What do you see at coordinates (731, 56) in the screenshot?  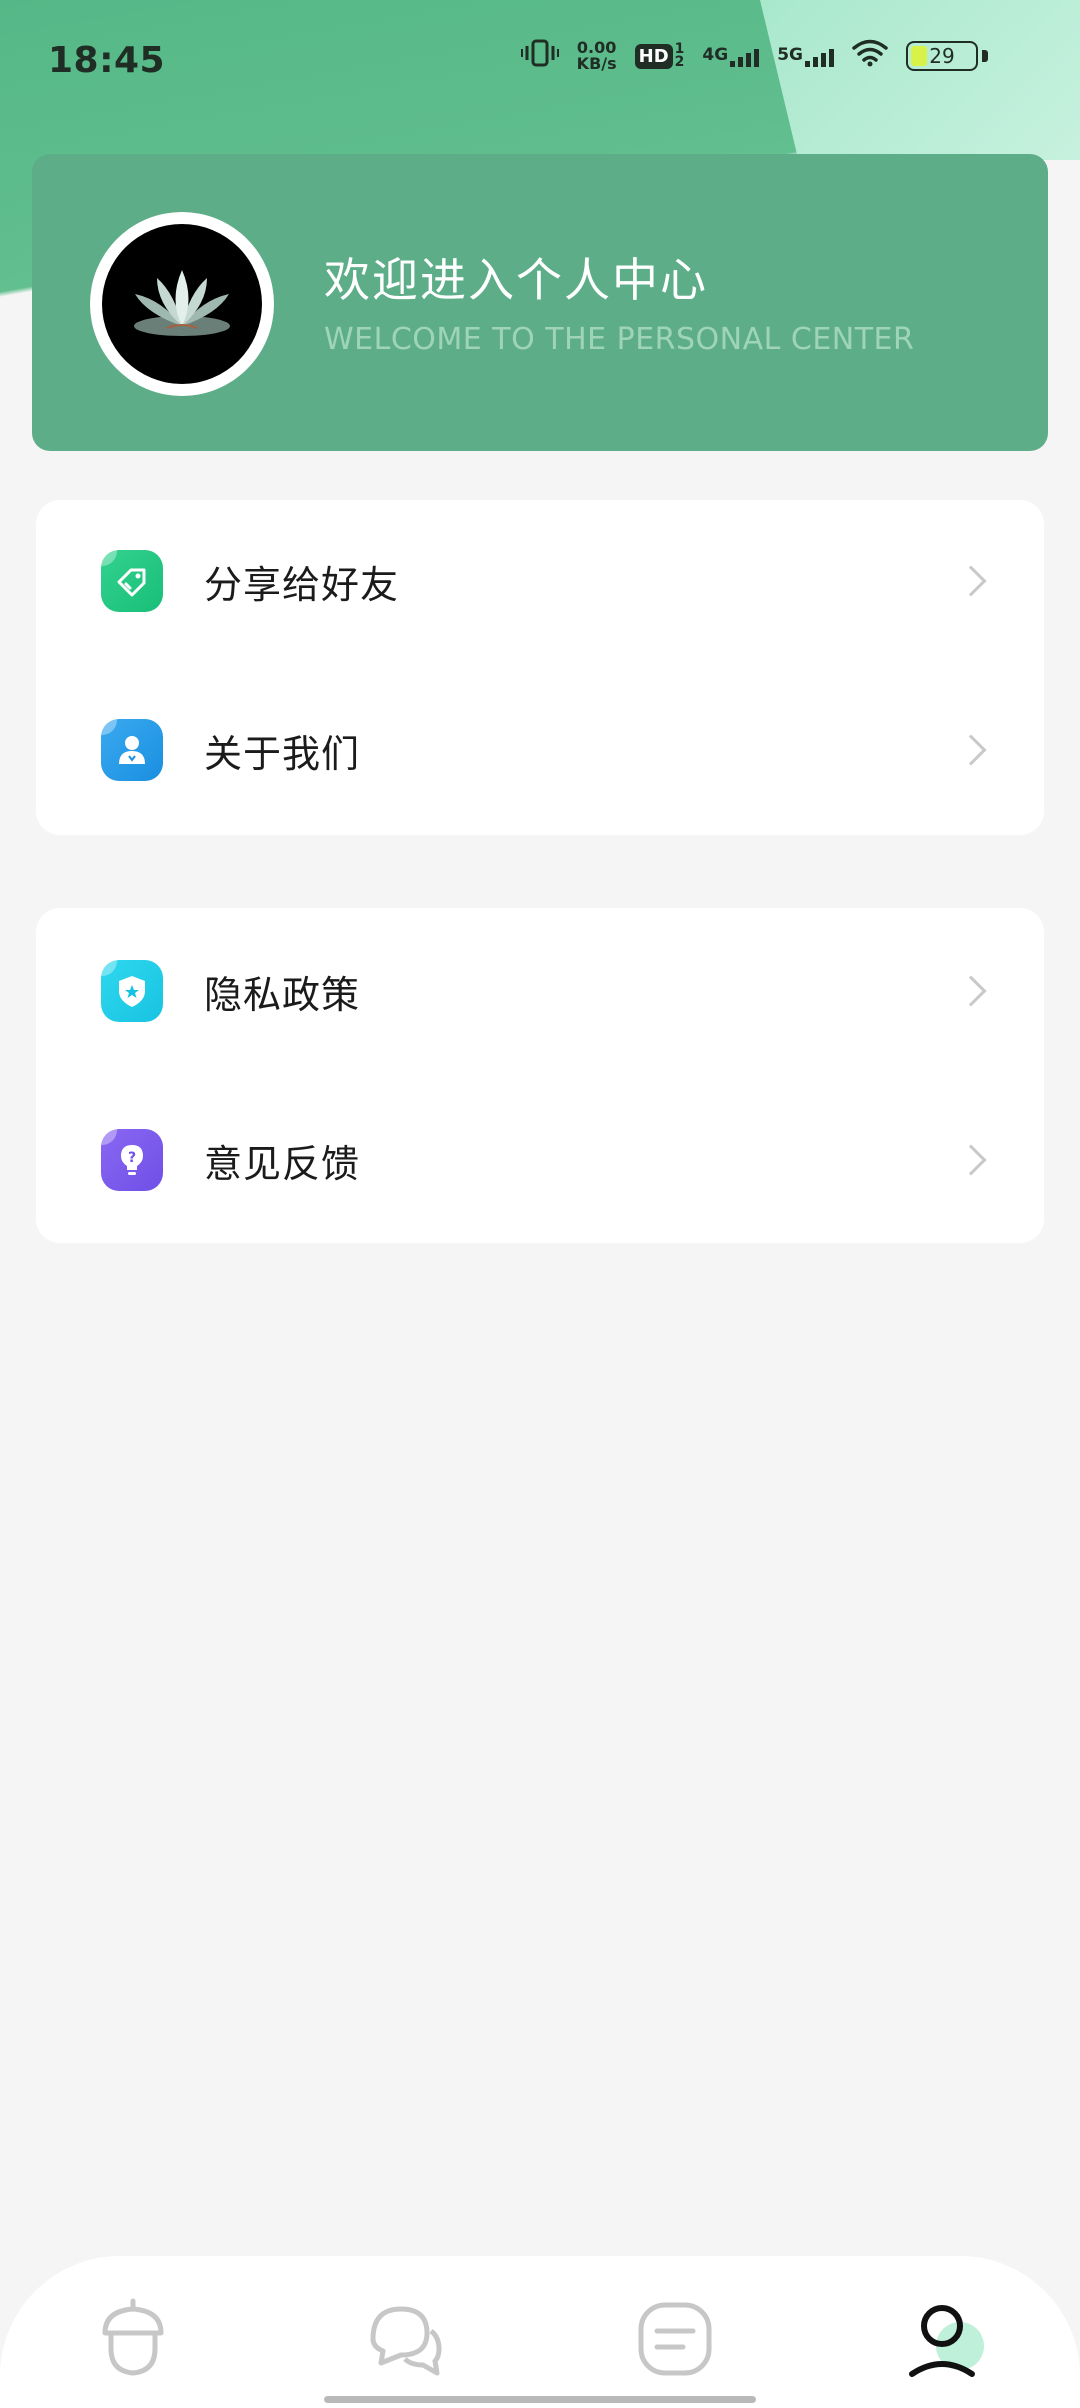 I see `signal-4g-icon: 4G` at bounding box center [731, 56].